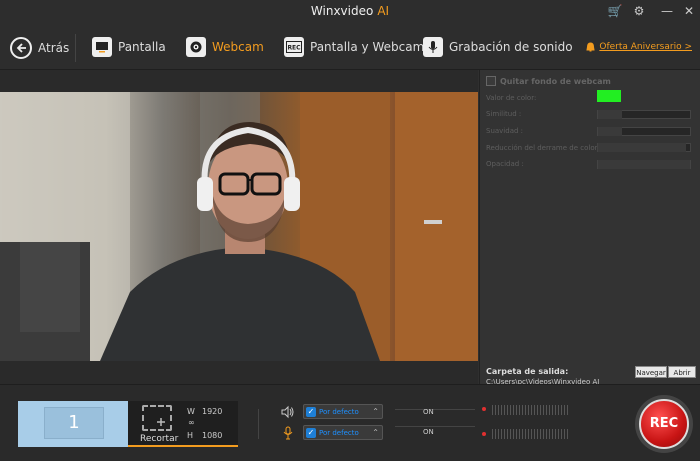 The height and width of the screenshot is (461, 700). I want to click on rec-icon: REC, so click(294, 47).